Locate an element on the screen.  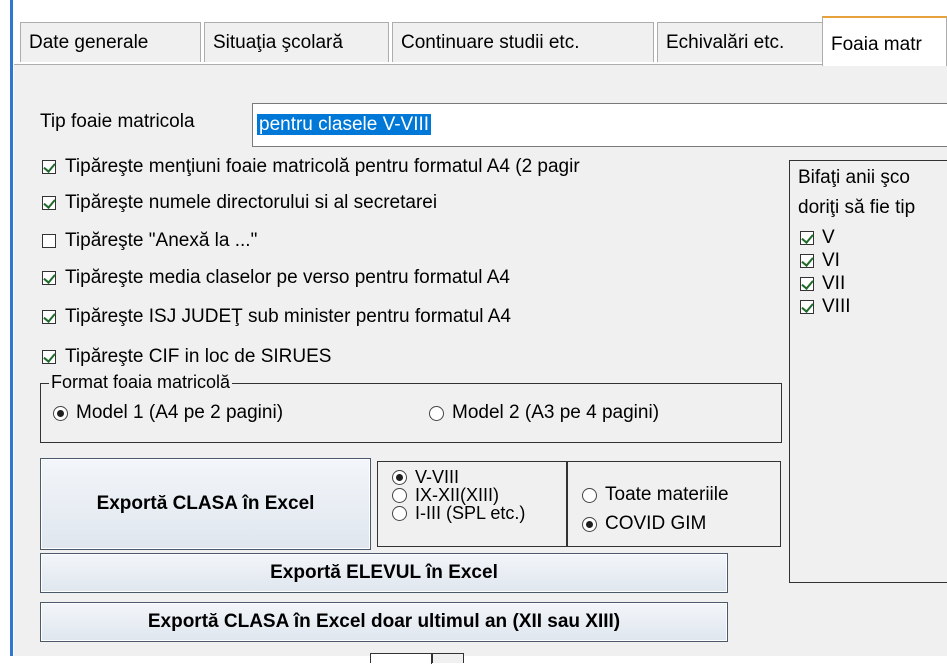
radio-toate-materiile: Toate materiile is located at coordinates (655, 495).